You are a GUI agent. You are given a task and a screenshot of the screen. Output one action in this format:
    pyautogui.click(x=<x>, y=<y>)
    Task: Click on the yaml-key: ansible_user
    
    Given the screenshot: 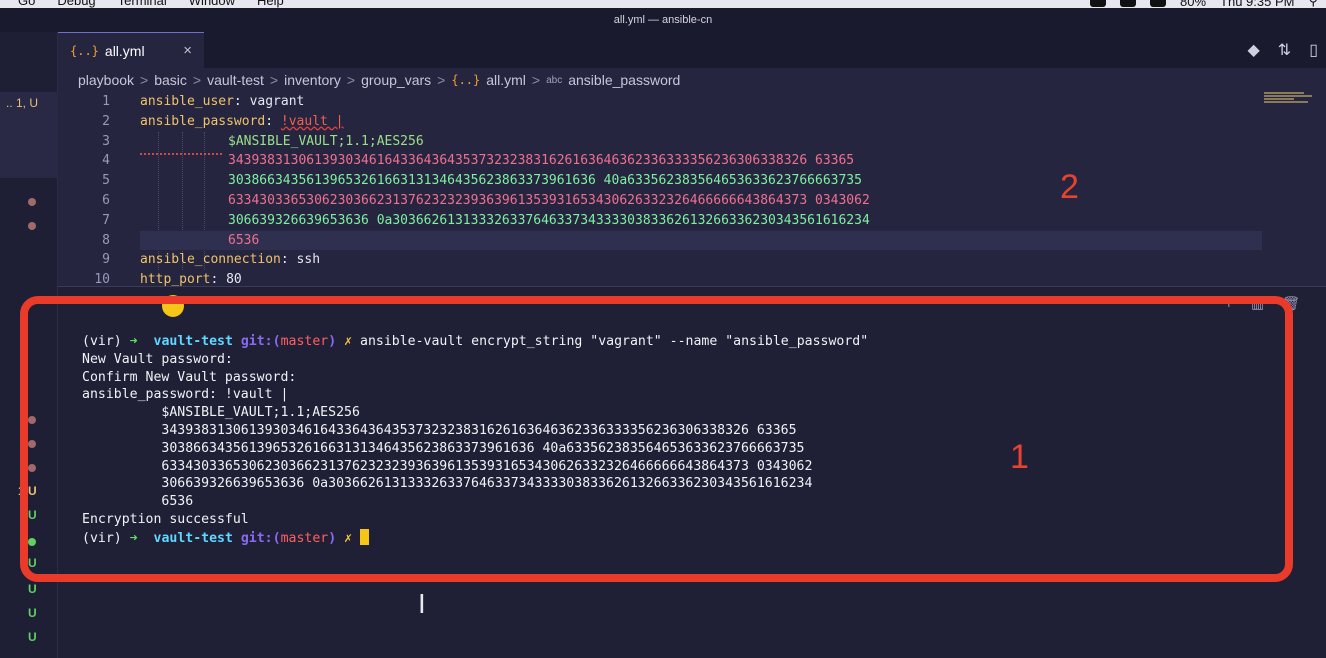 What is the action you would take?
    pyautogui.click(x=187, y=101)
    